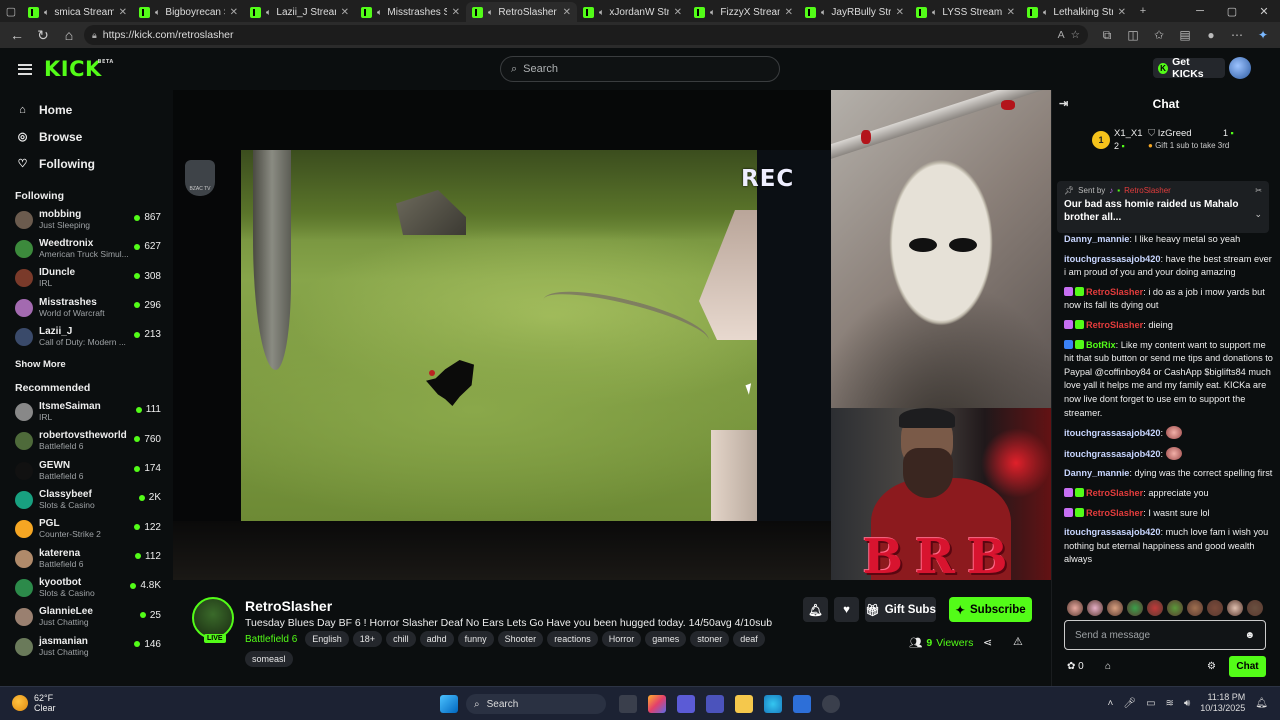  I want to click on sidebar-channel: Misstrashes World of Warcraft 296, so click(86, 307).